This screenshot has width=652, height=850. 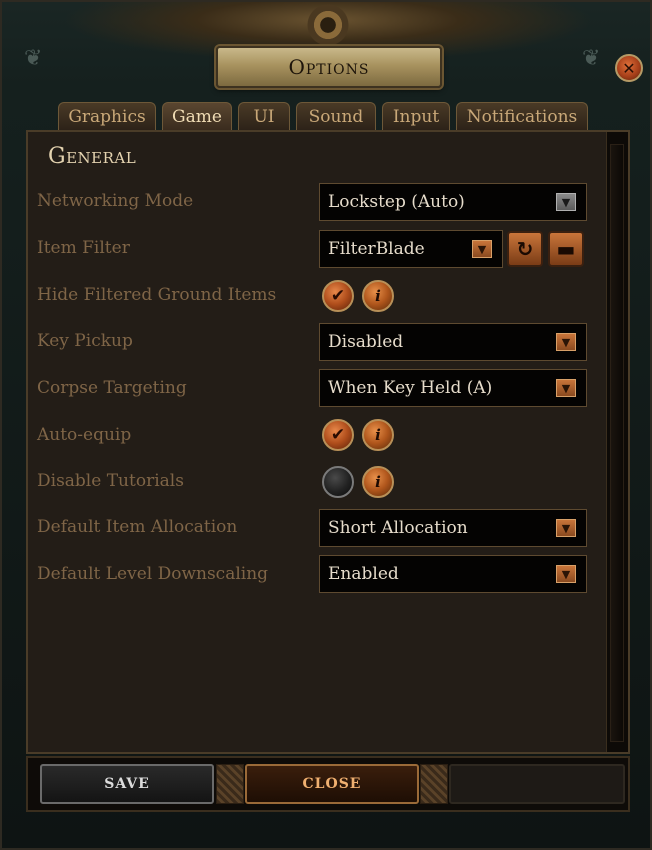 I want to click on tab-notifications: Notifications, so click(x=522, y=116).